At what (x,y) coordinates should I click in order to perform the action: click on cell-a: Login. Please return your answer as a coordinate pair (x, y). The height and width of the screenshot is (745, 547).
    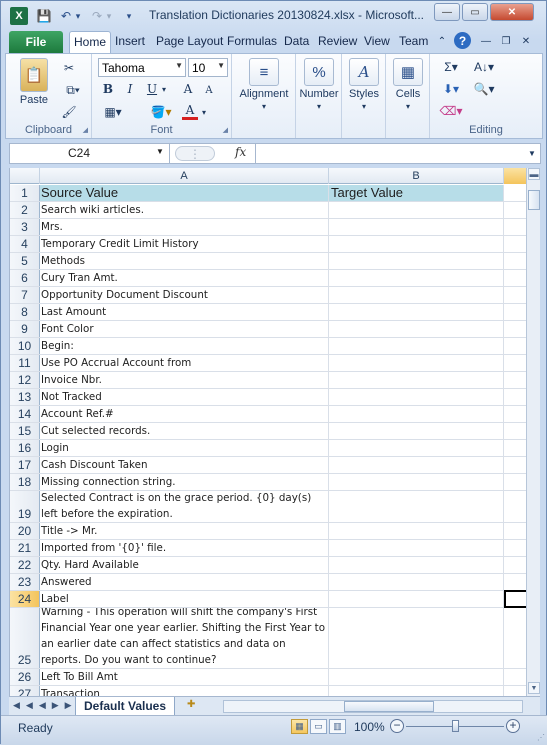
    Looking at the image, I should click on (184, 448).